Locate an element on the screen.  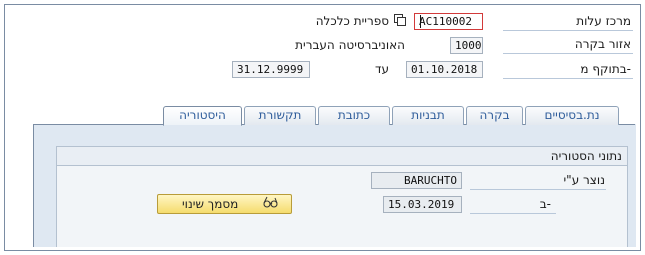
created-by-field: BARUCHTO is located at coordinates (416, 180).